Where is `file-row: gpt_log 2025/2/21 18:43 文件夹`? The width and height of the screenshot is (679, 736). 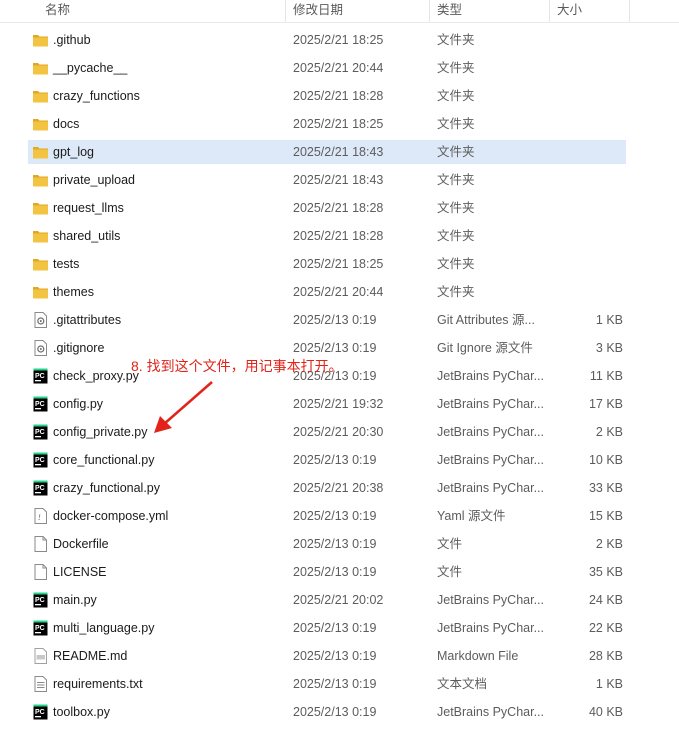 file-row: gpt_log 2025/2/21 18:43 文件夹 is located at coordinates (327, 152).